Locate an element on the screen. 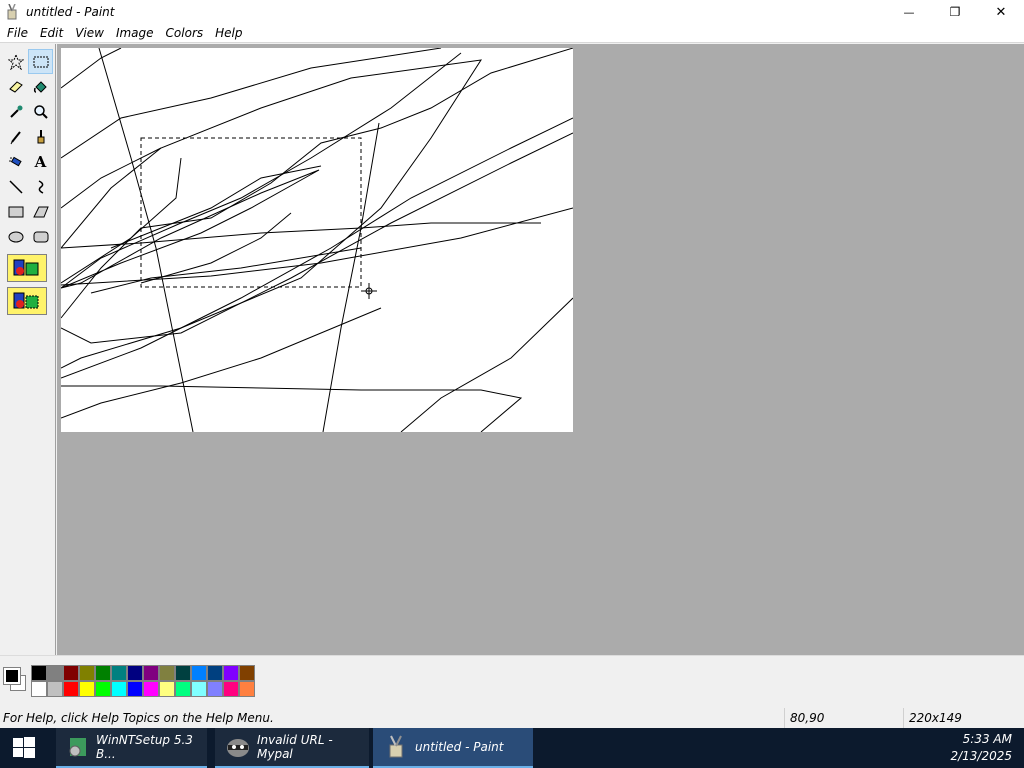 The width and height of the screenshot is (1024, 768). brush-icon is located at coordinates (40, 136).